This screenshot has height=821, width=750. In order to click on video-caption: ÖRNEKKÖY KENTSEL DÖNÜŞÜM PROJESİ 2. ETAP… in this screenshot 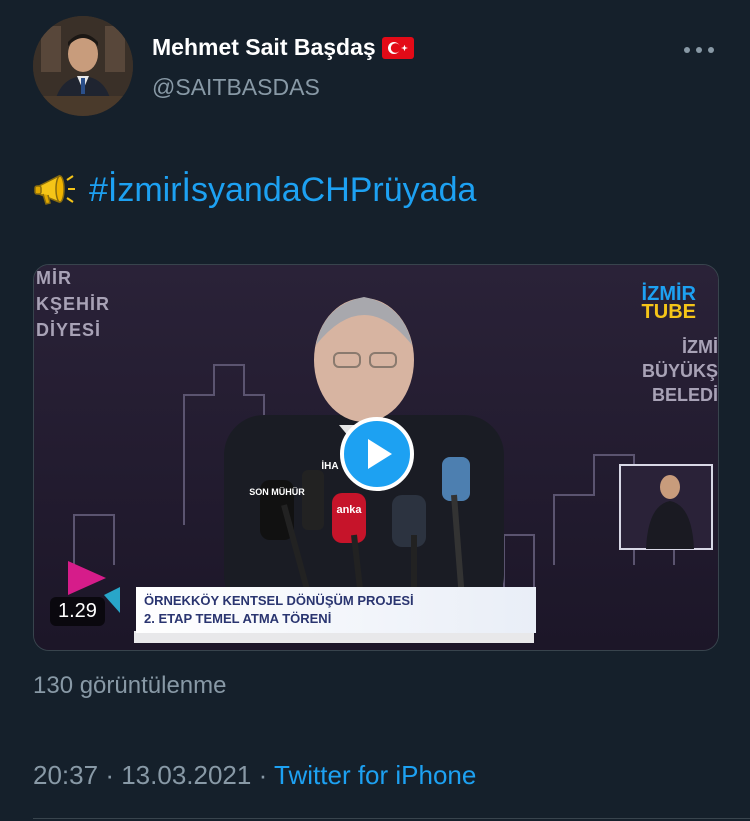, I will do `click(336, 610)`.